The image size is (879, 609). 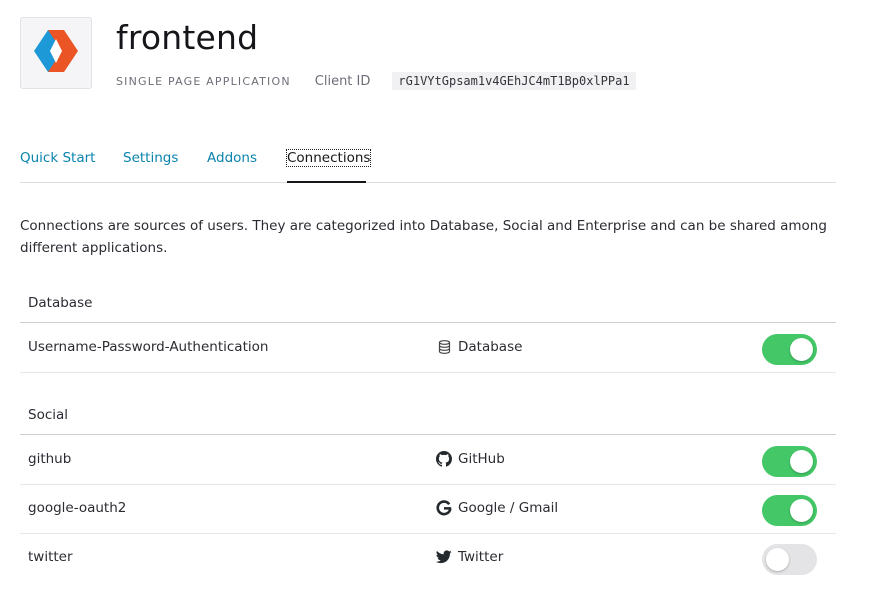 What do you see at coordinates (444, 347) in the screenshot?
I see `database-icon` at bounding box center [444, 347].